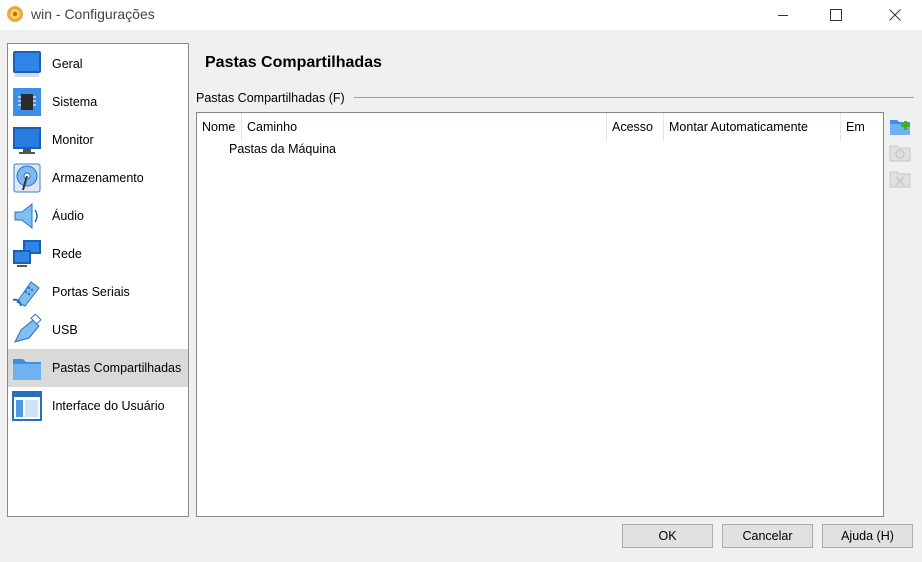 The height and width of the screenshot is (562, 922). What do you see at coordinates (861, 127) in the screenshot?
I see `column-header-em: Em` at bounding box center [861, 127].